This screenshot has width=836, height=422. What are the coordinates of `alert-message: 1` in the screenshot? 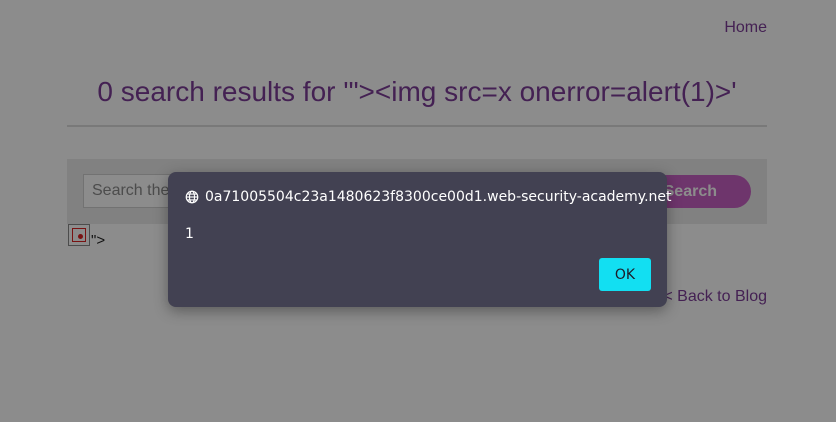 It's located at (189, 234).